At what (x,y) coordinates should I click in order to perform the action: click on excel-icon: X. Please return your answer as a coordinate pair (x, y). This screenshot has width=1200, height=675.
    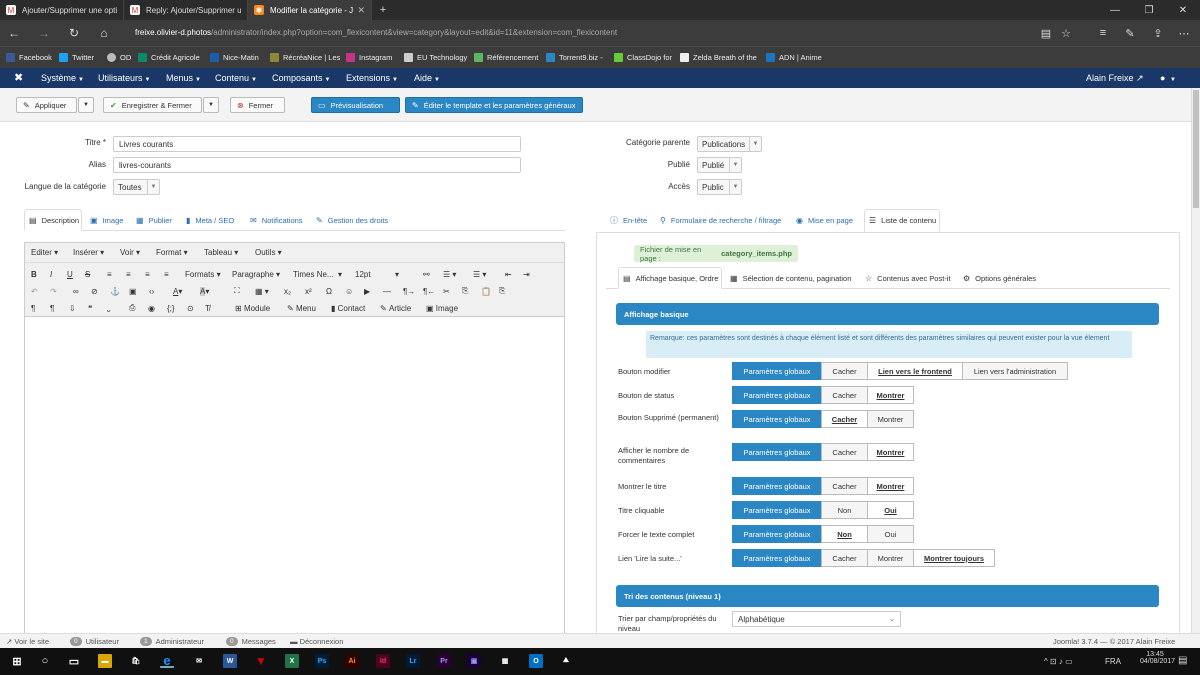
    Looking at the image, I should click on (292, 661).